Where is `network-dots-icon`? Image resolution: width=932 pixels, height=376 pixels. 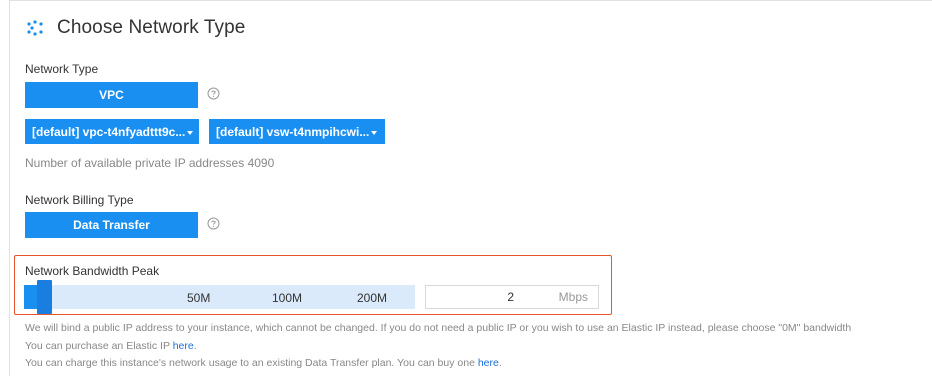
network-dots-icon is located at coordinates (35, 28).